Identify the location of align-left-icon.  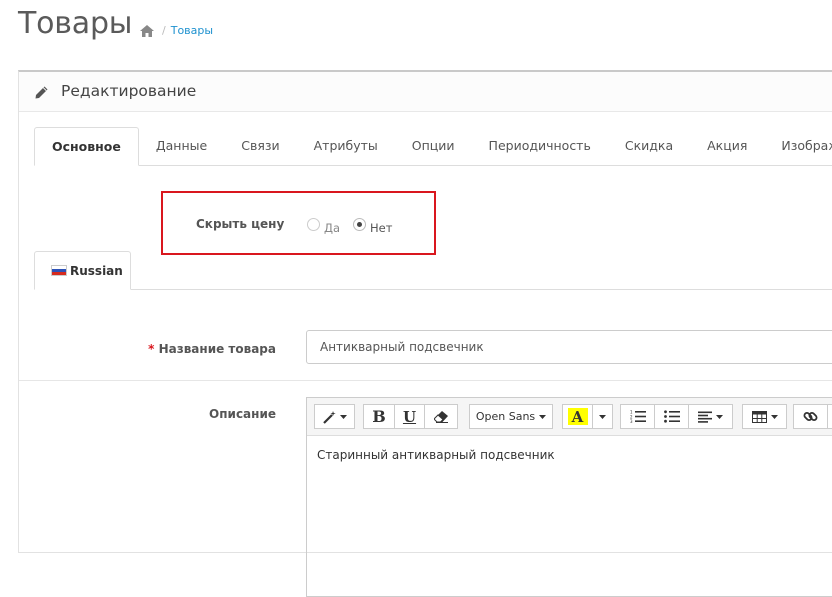
(705, 417).